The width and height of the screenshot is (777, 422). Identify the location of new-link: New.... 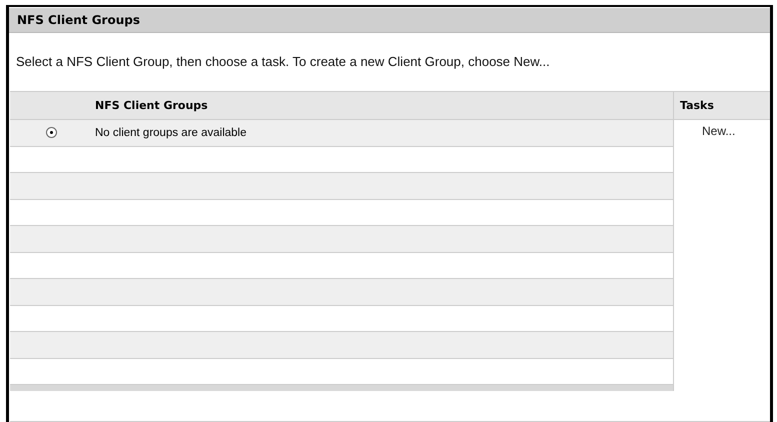
(722, 129).